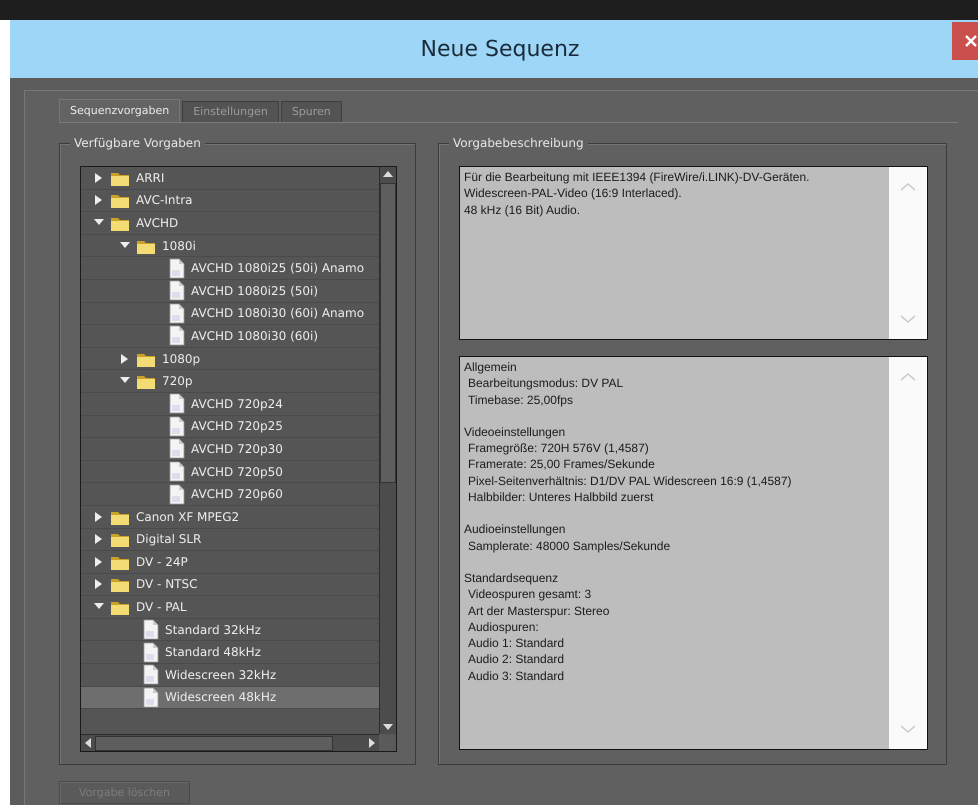  I want to click on detail-line: Audiospuren:, so click(503, 627).